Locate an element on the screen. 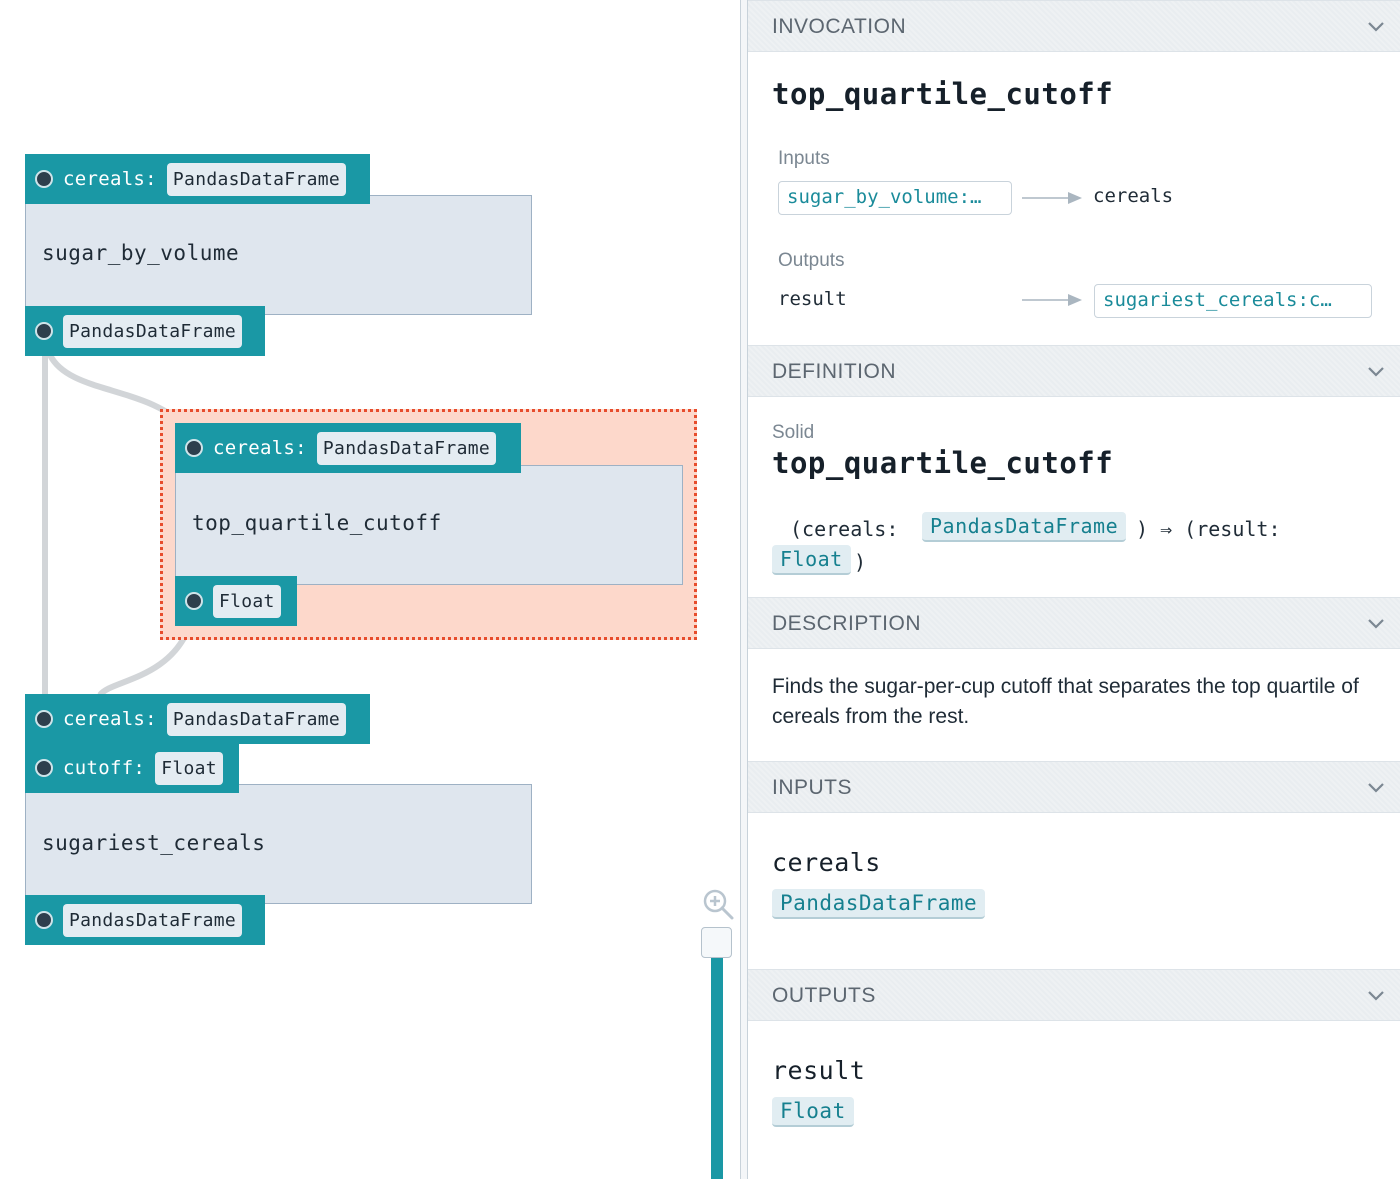  signature-input-type: PandasDataFrame is located at coordinates (1024, 527).